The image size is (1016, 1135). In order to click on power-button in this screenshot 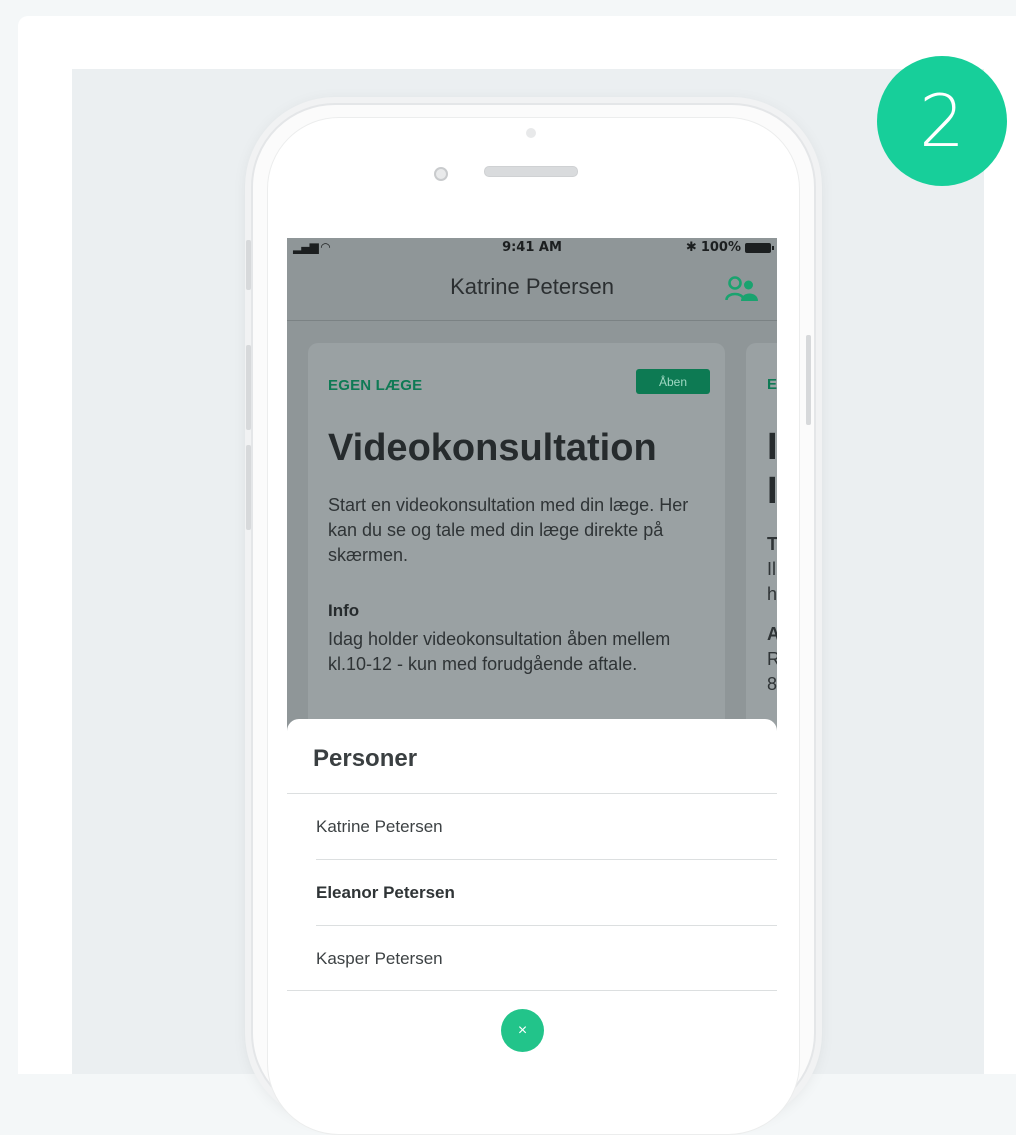, I will do `click(808, 380)`.